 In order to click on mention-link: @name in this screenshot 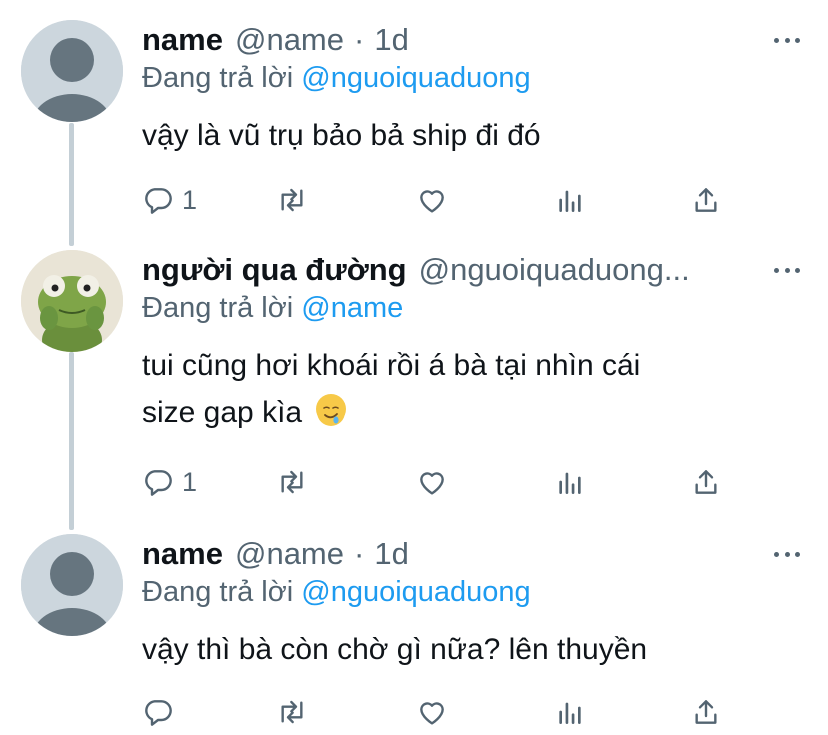, I will do `click(352, 308)`.